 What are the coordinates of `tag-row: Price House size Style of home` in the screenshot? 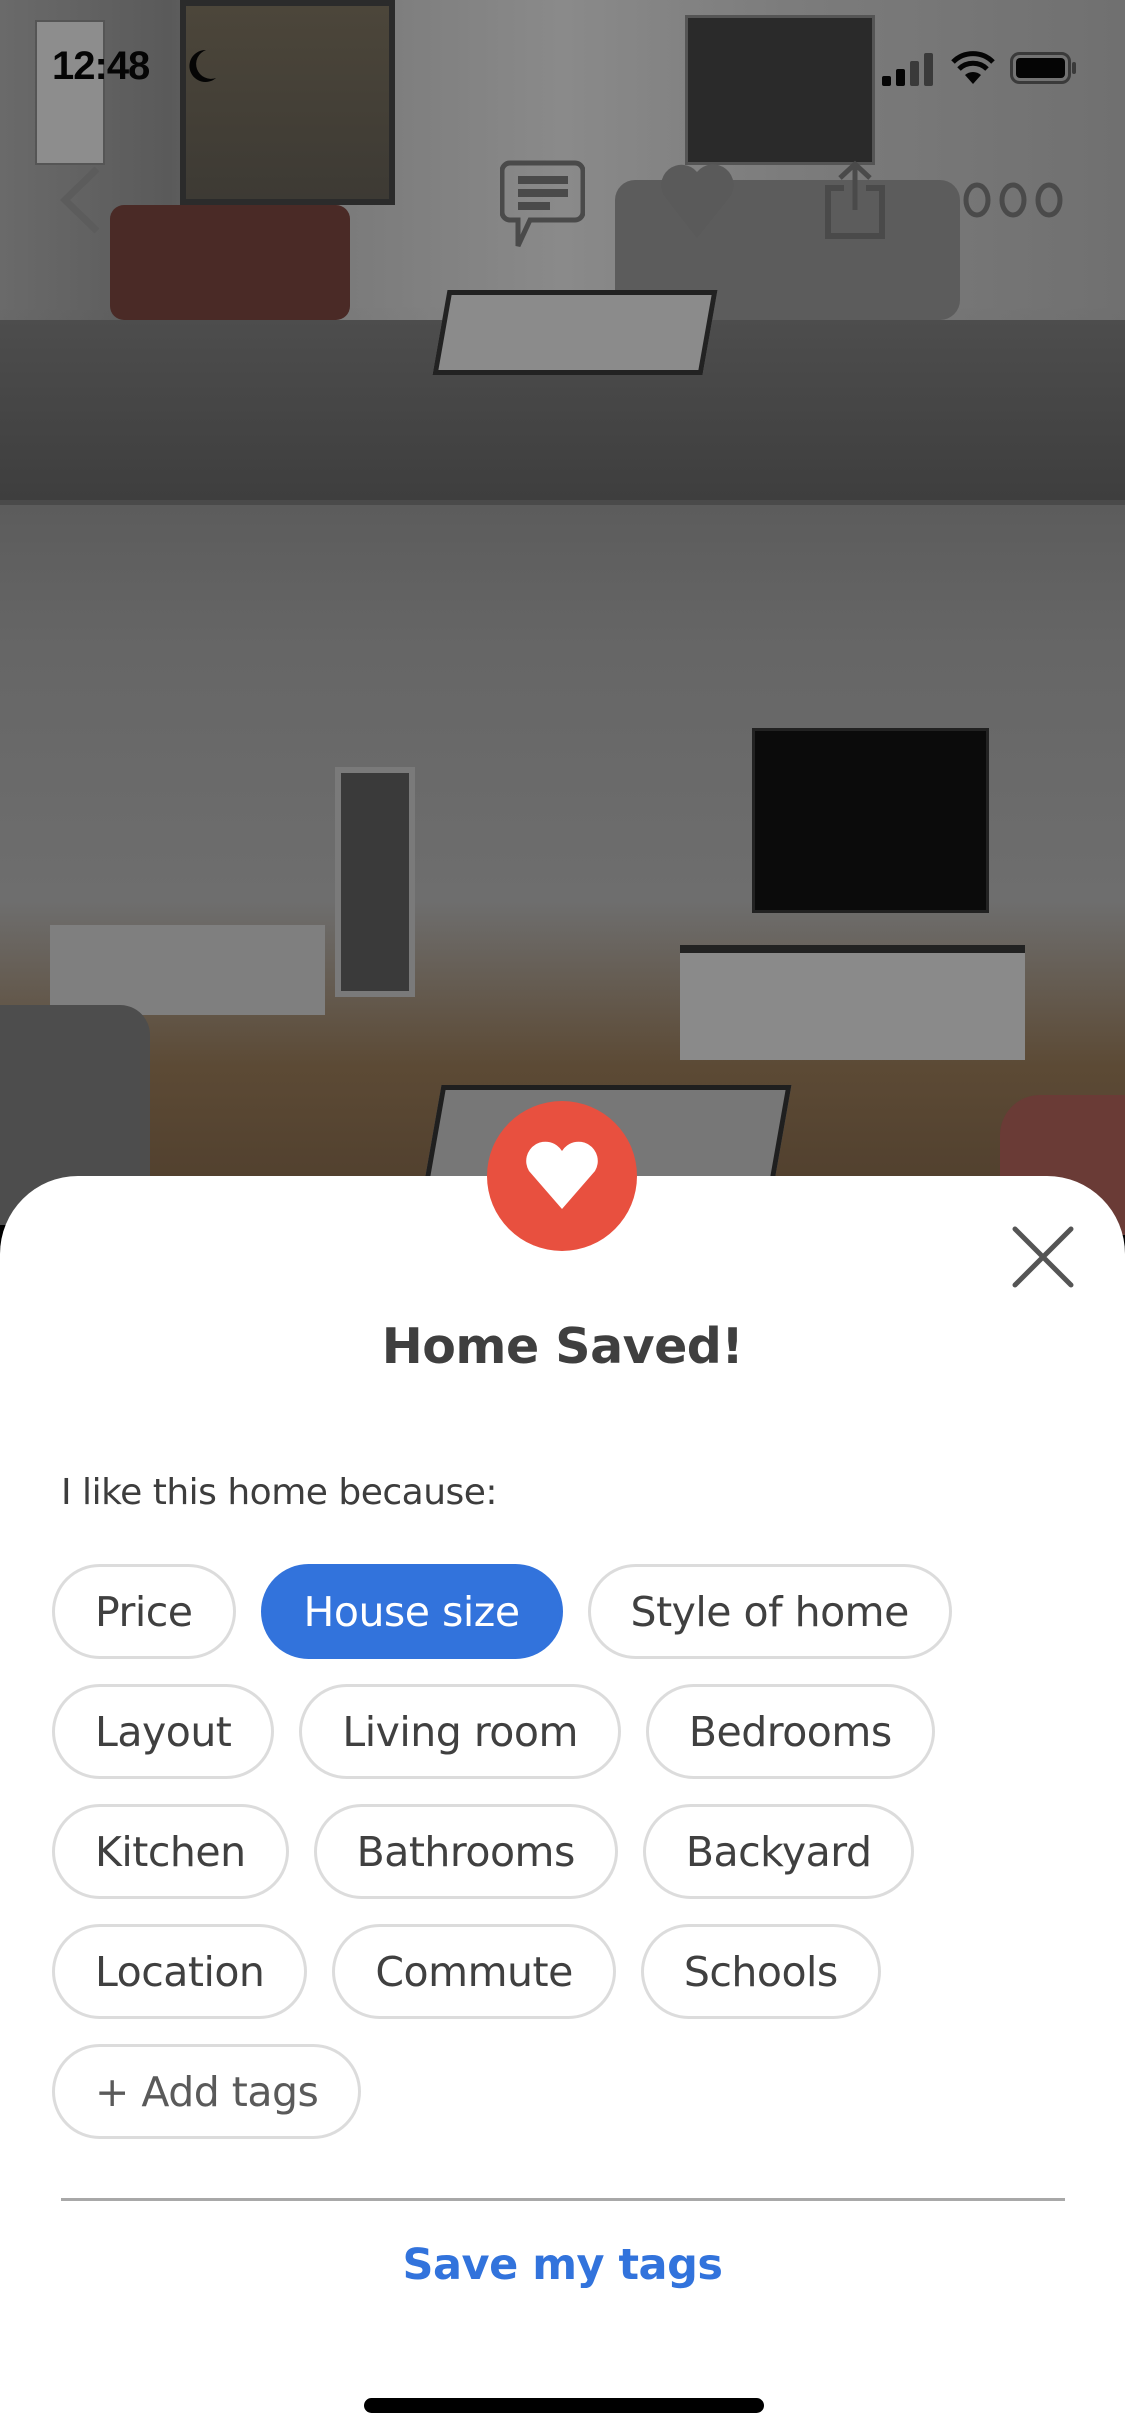 It's located at (552, 1611).